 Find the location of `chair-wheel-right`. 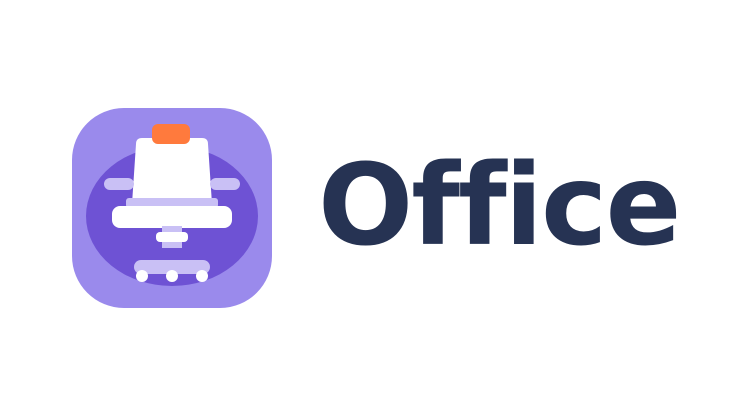

chair-wheel-right is located at coordinates (202, 276).